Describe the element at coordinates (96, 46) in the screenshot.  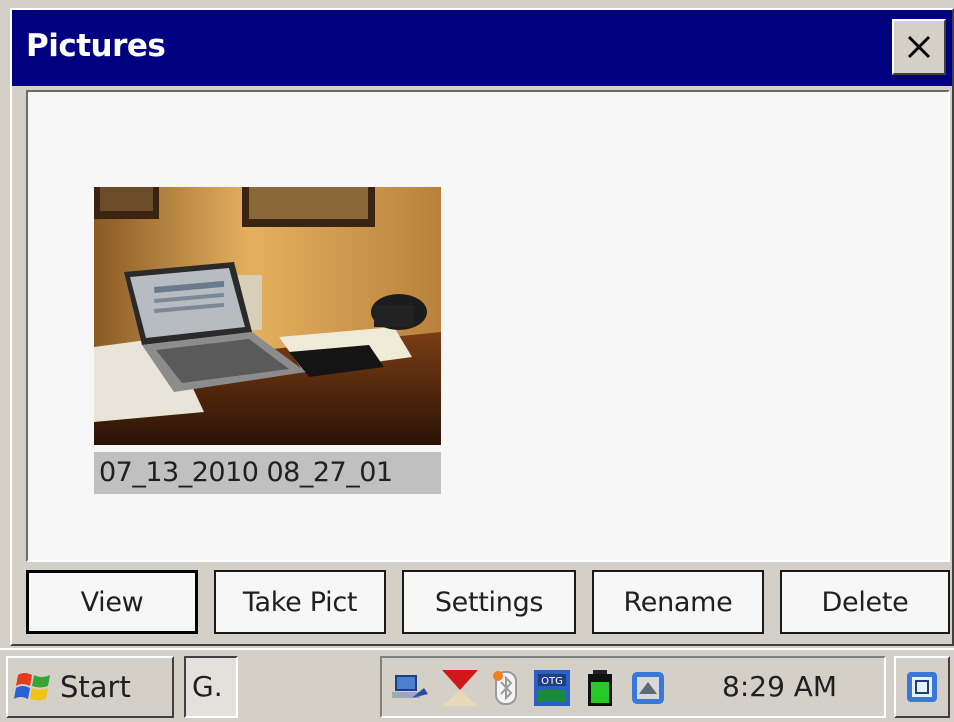
I see `window-title: Pictures` at that location.